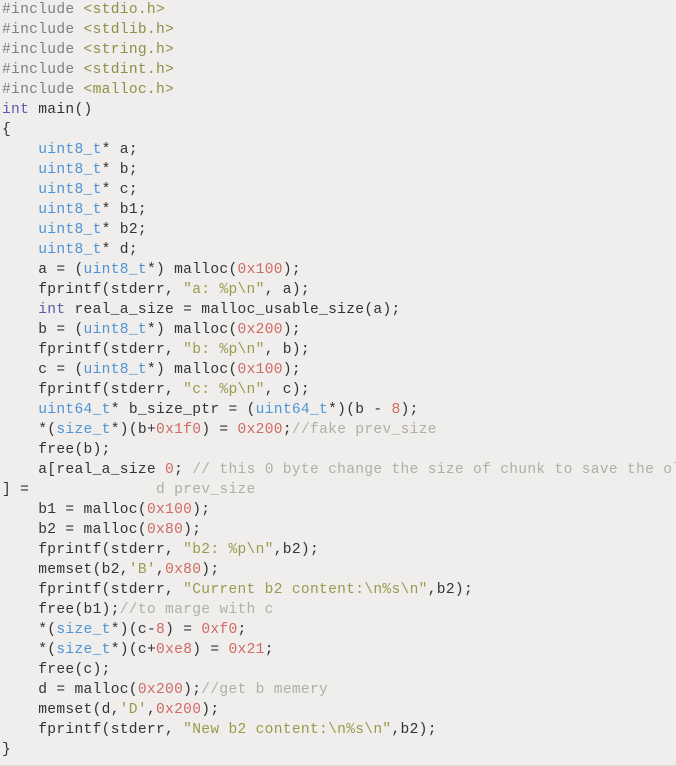 Image resolution: width=676 pixels, height=766 pixels. What do you see at coordinates (224, 350) in the screenshot?
I see `code-token-str: "b: %p\n"` at bounding box center [224, 350].